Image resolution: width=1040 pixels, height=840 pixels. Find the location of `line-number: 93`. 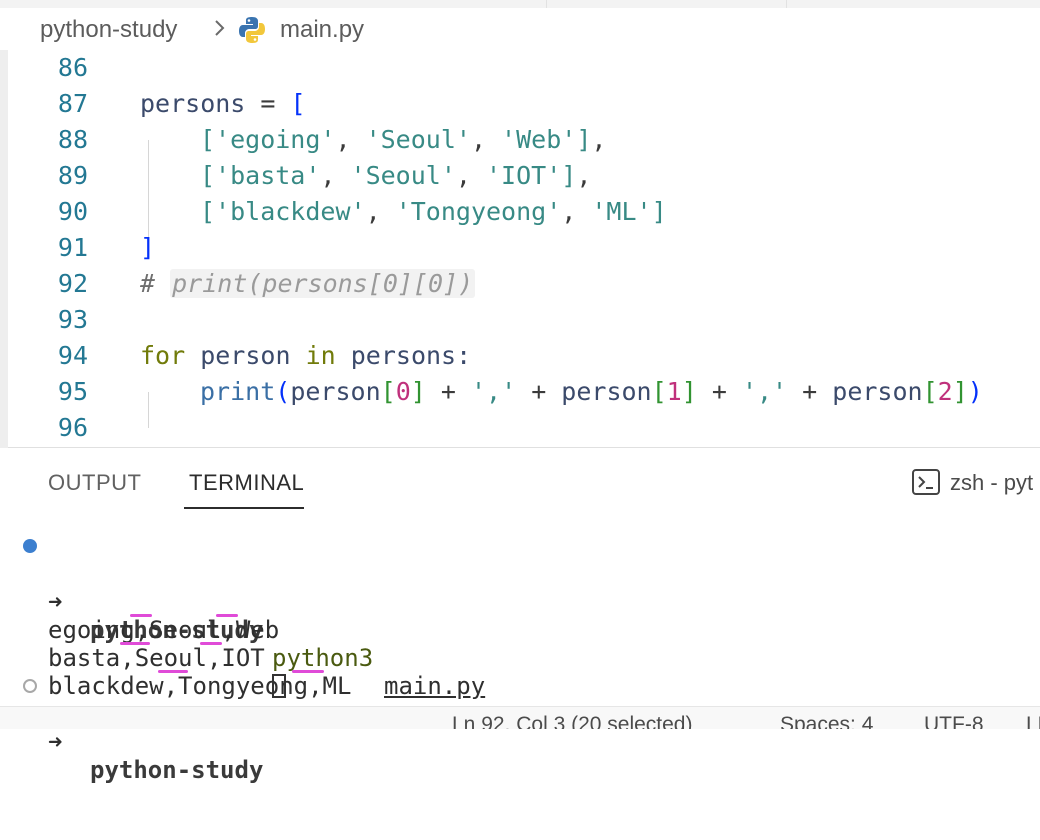

line-number: 93 is located at coordinates (72, 319).